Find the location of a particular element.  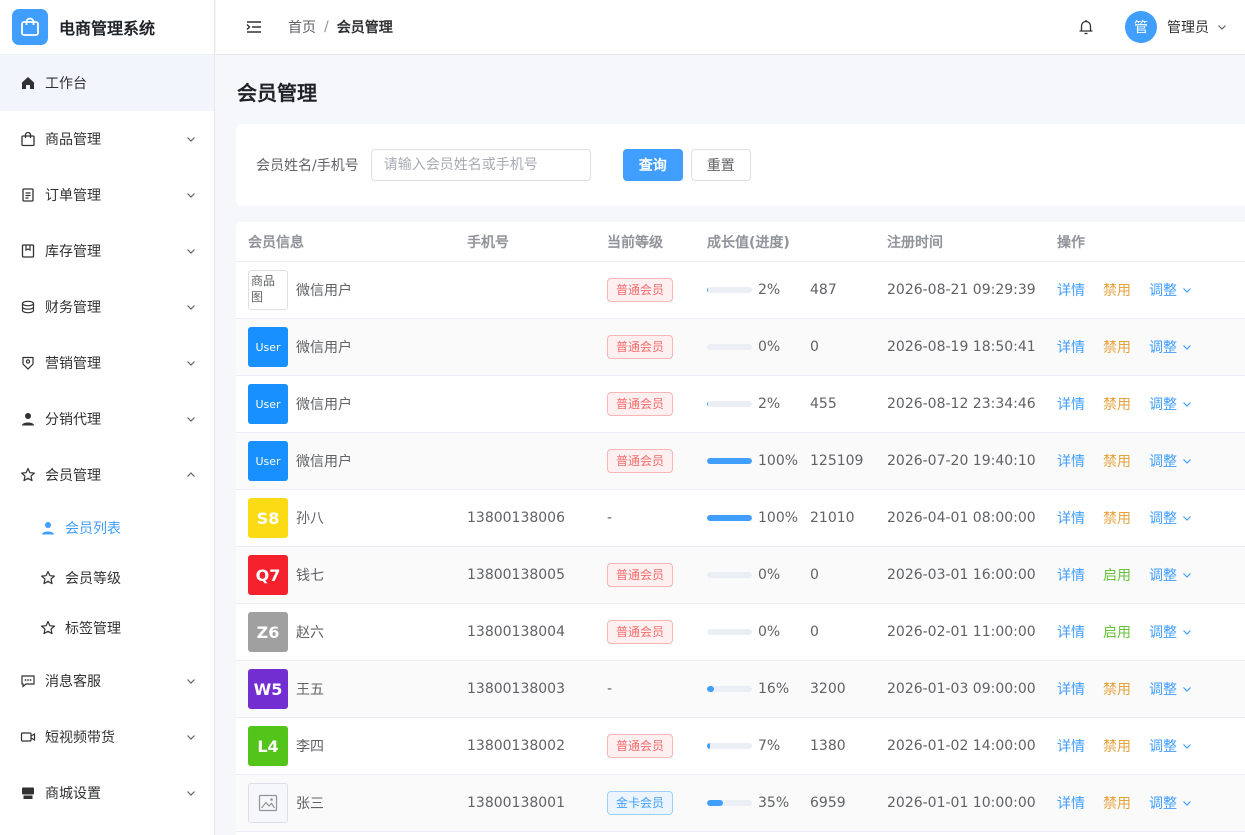

bell-icon is located at coordinates (1086, 27).